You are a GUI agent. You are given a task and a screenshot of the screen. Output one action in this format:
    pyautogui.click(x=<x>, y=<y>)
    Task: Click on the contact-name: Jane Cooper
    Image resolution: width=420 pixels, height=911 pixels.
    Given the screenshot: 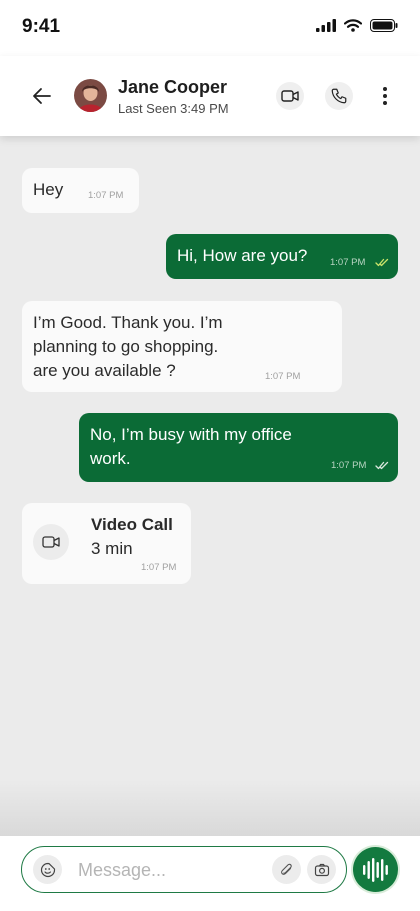 What is the action you would take?
    pyautogui.click(x=172, y=87)
    